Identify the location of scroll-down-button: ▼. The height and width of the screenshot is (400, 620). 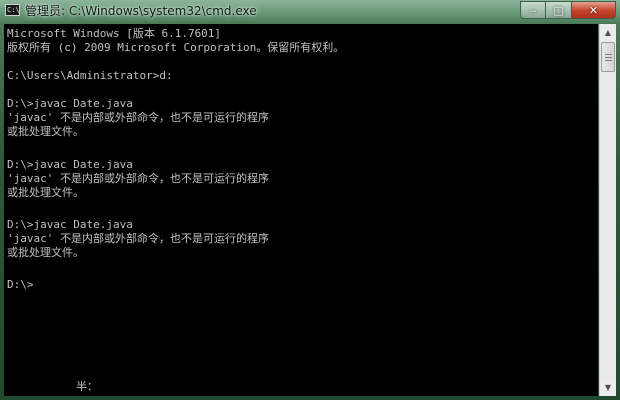
(608, 387).